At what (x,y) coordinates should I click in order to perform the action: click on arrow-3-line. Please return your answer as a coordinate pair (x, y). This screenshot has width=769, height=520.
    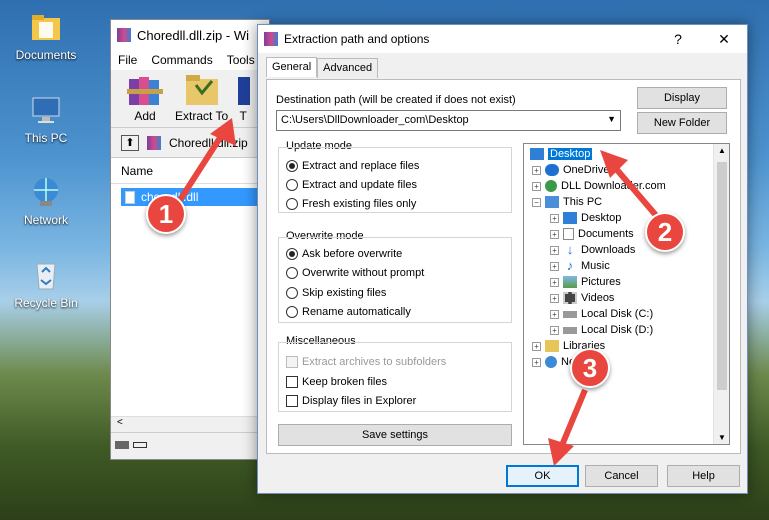
    Looking at the image, I should click on (572, 420).